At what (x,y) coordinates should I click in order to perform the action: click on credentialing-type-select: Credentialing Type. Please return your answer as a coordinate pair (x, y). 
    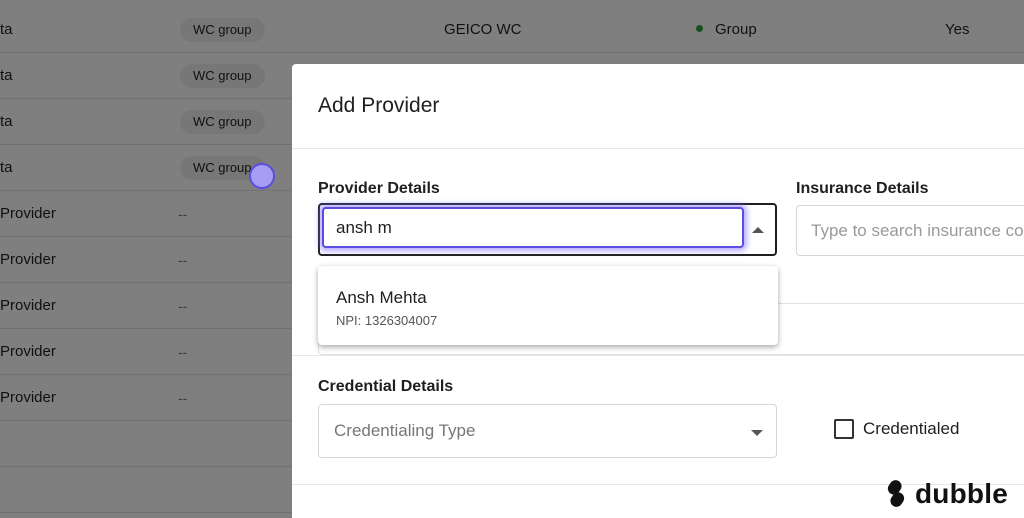
    Looking at the image, I should click on (547, 431).